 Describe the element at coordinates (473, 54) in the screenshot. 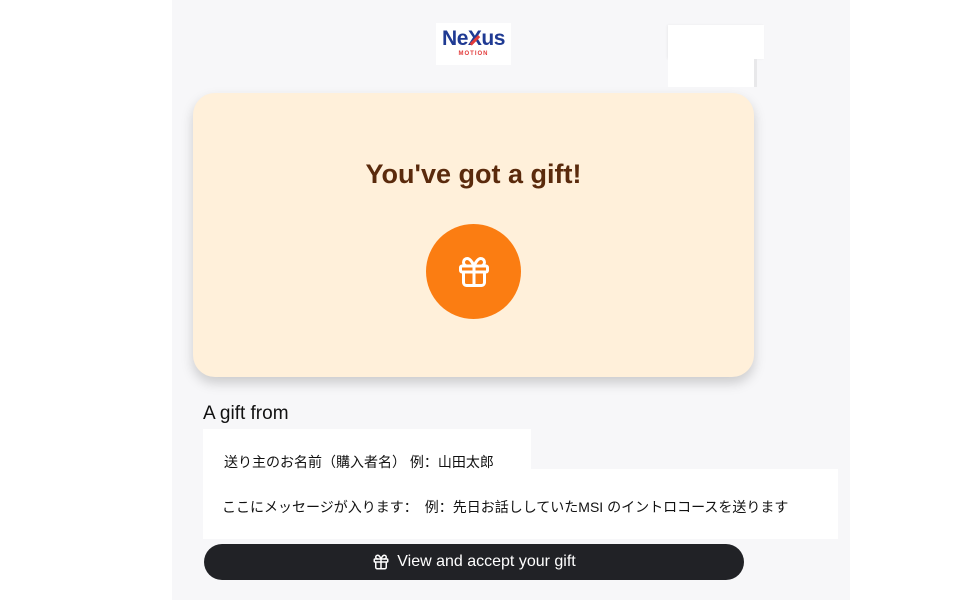

I see `logo-subtext: MOTION` at that location.